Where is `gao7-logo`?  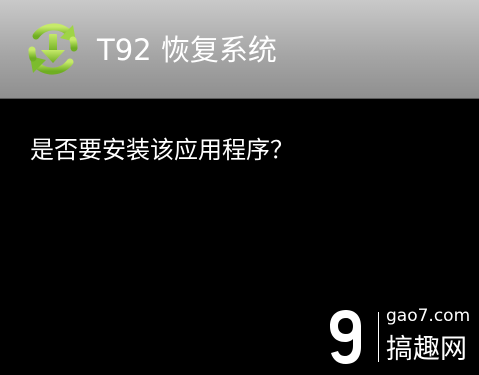 gao7-logo is located at coordinates (345, 337).